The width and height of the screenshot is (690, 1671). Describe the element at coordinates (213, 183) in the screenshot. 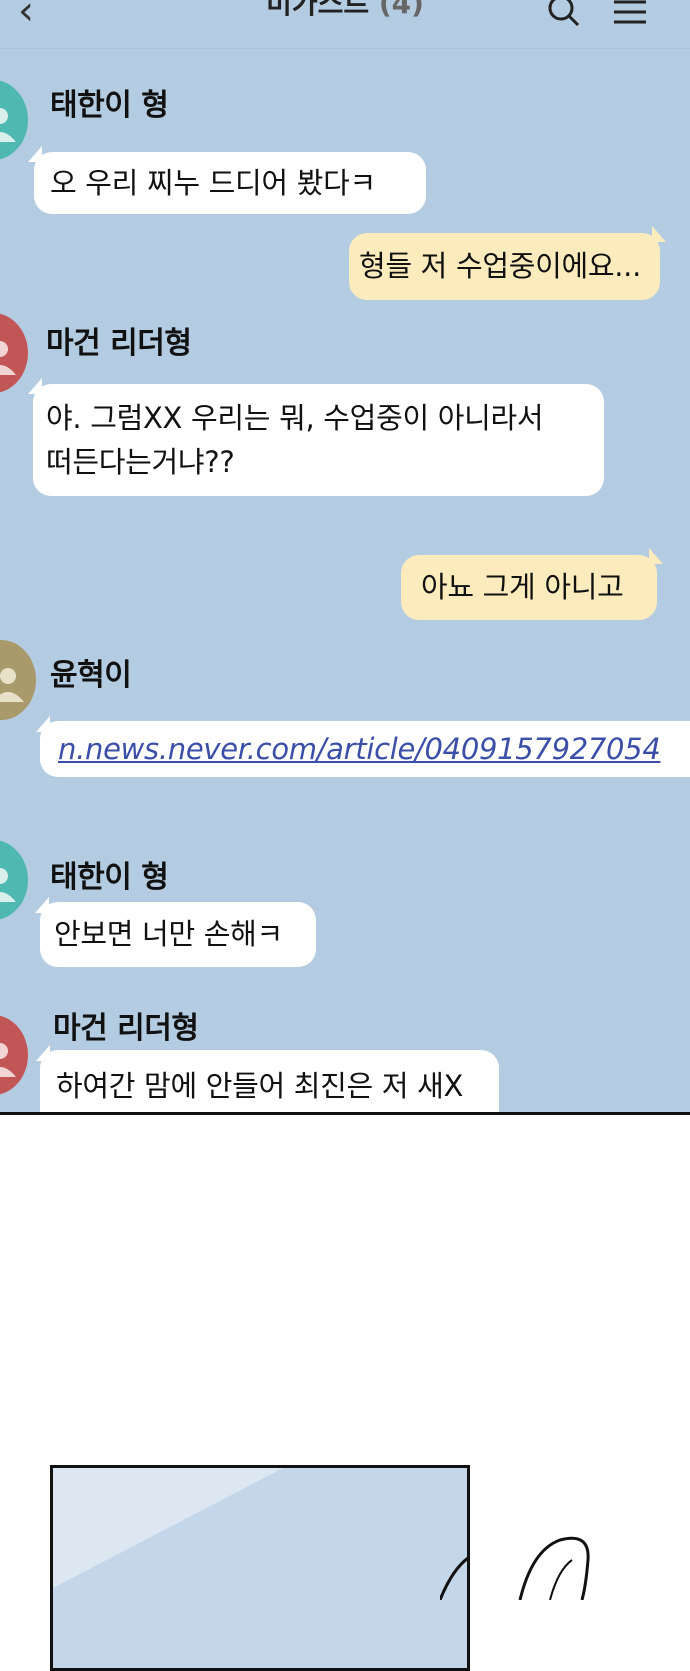

I see `message-text: 오 우리 찌누 드디어 봤다ㅋ` at that location.